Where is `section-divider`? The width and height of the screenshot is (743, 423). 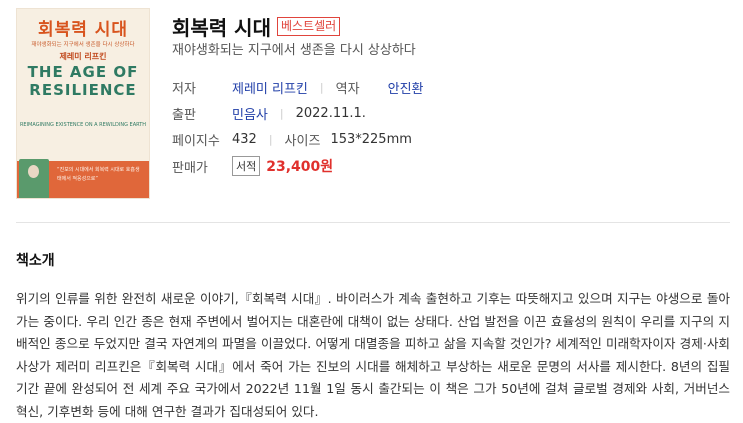 section-divider is located at coordinates (373, 222).